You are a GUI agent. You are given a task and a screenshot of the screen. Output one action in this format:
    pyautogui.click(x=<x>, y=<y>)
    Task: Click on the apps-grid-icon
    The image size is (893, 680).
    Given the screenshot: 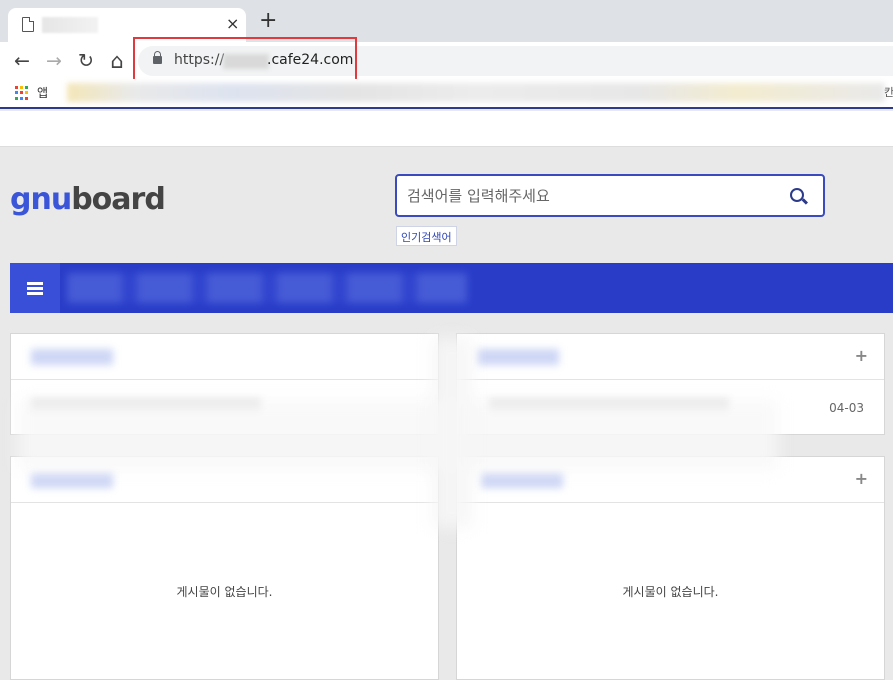 What is the action you would take?
    pyautogui.click(x=22, y=93)
    